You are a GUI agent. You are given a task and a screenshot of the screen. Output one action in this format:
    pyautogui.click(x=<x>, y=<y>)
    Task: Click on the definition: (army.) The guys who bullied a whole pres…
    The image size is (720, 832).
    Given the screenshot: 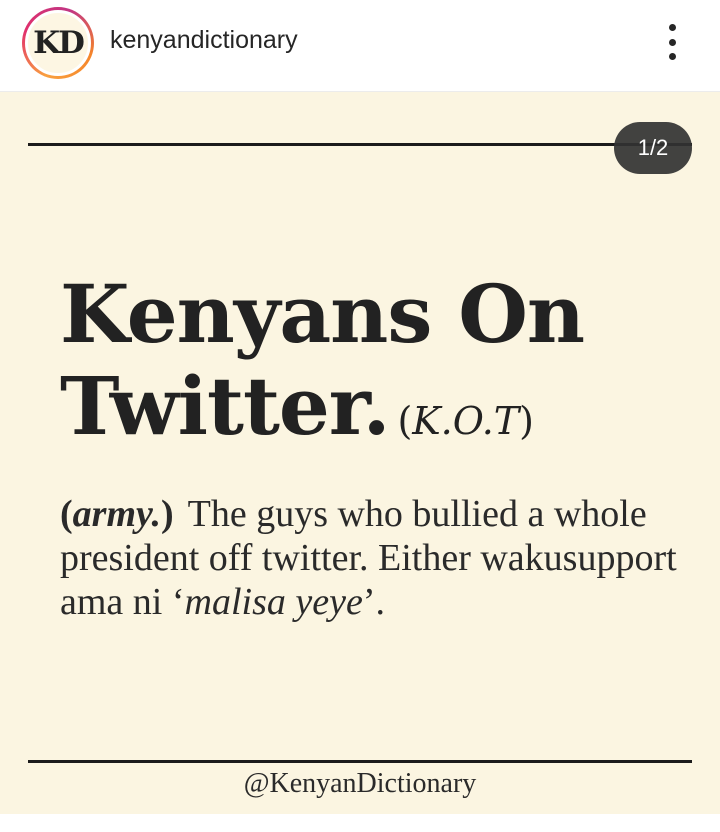 What is the action you would take?
    pyautogui.click(x=370, y=558)
    